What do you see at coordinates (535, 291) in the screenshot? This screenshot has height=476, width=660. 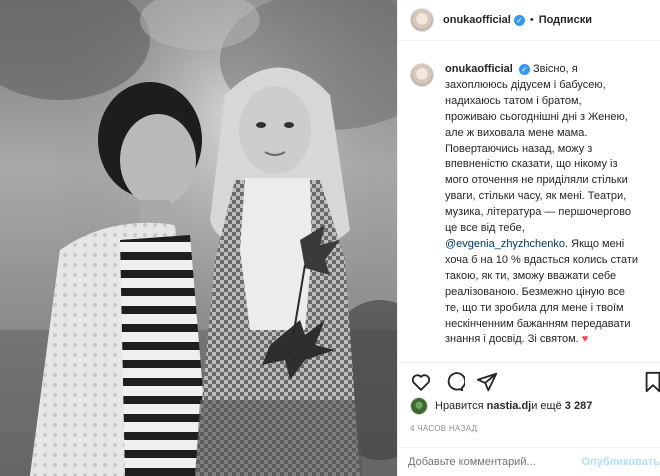 I see `caption-line: реалізованою. Безмежно ціную все` at bounding box center [535, 291].